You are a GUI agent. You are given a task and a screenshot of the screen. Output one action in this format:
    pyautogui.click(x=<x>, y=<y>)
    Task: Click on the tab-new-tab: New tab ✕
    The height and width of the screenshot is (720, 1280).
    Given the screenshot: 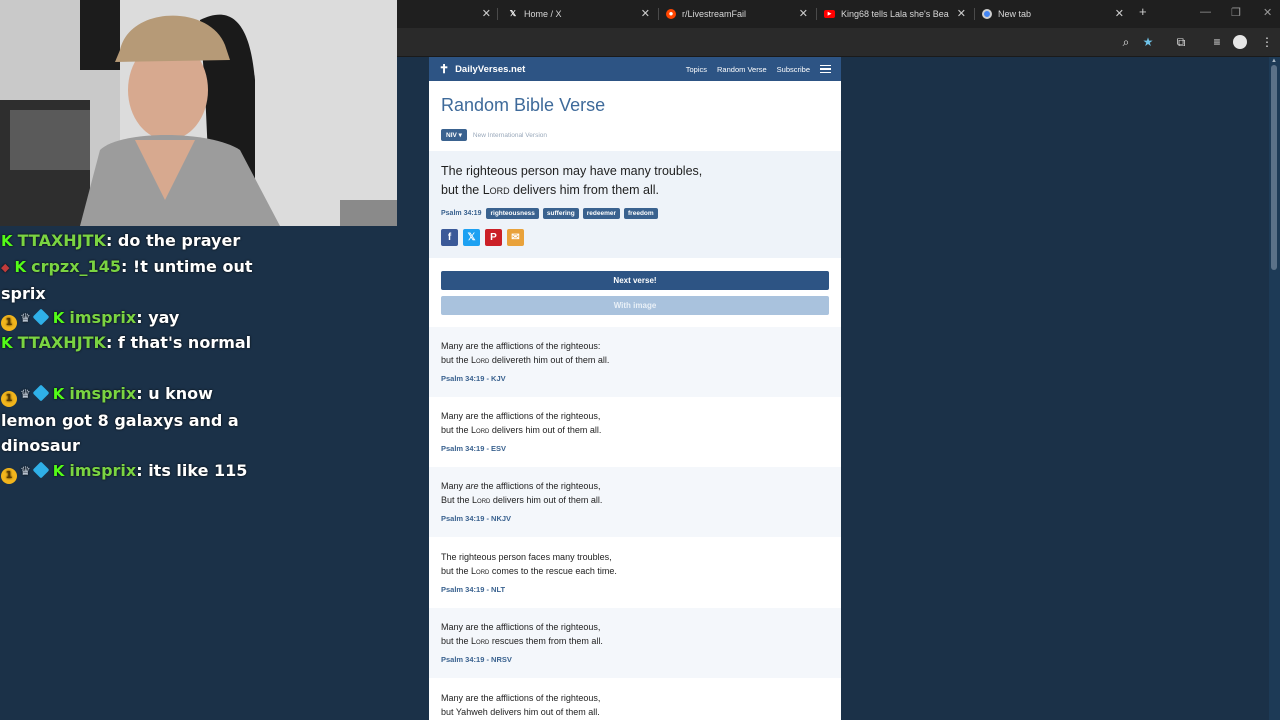 What is the action you would take?
    pyautogui.click(x=1053, y=14)
    